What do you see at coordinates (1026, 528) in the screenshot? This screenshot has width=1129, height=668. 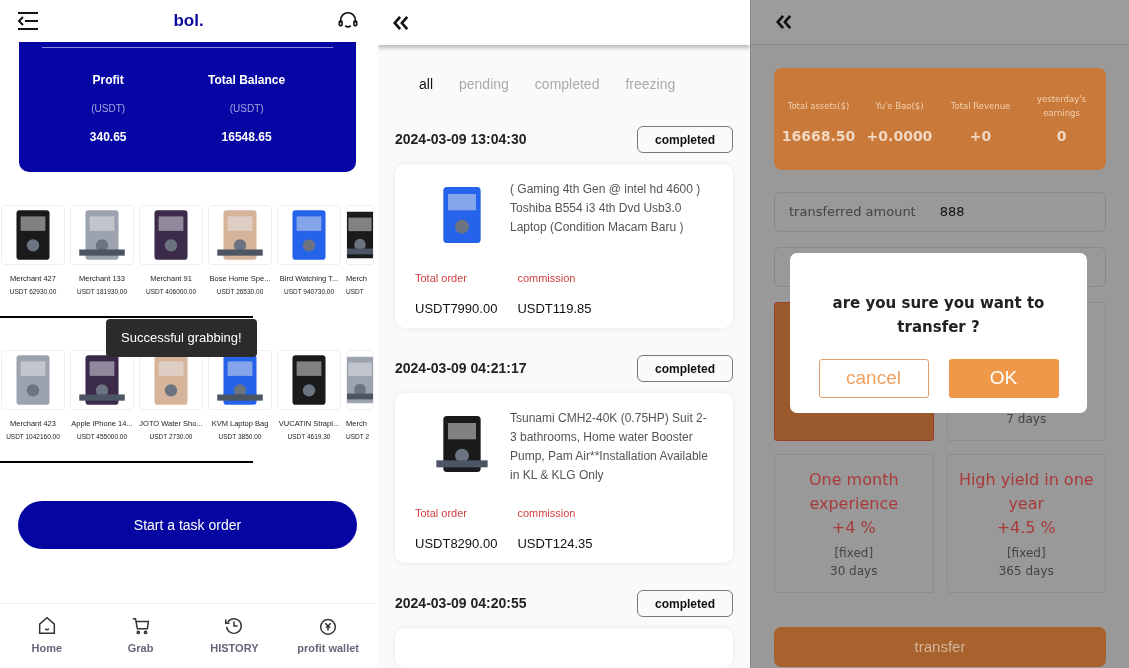 I see `plan-rate: +4.5 %` at bounding box center [1026, 528].